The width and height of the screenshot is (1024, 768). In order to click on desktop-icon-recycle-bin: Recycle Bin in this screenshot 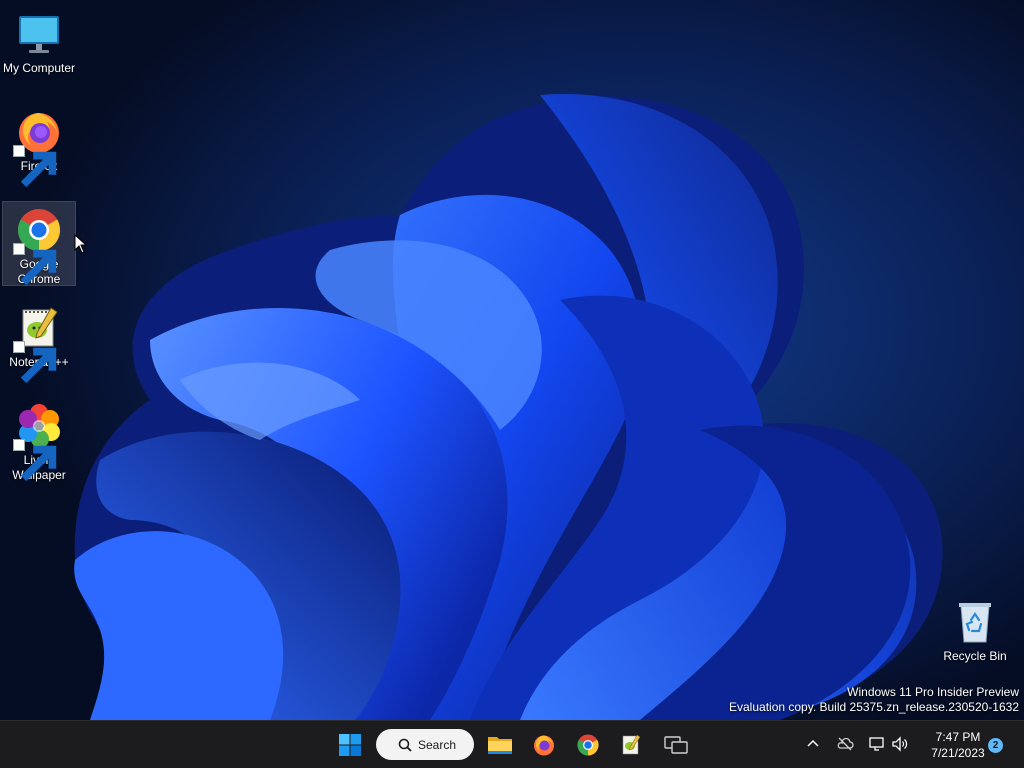, I will do `click(975, 629)`.